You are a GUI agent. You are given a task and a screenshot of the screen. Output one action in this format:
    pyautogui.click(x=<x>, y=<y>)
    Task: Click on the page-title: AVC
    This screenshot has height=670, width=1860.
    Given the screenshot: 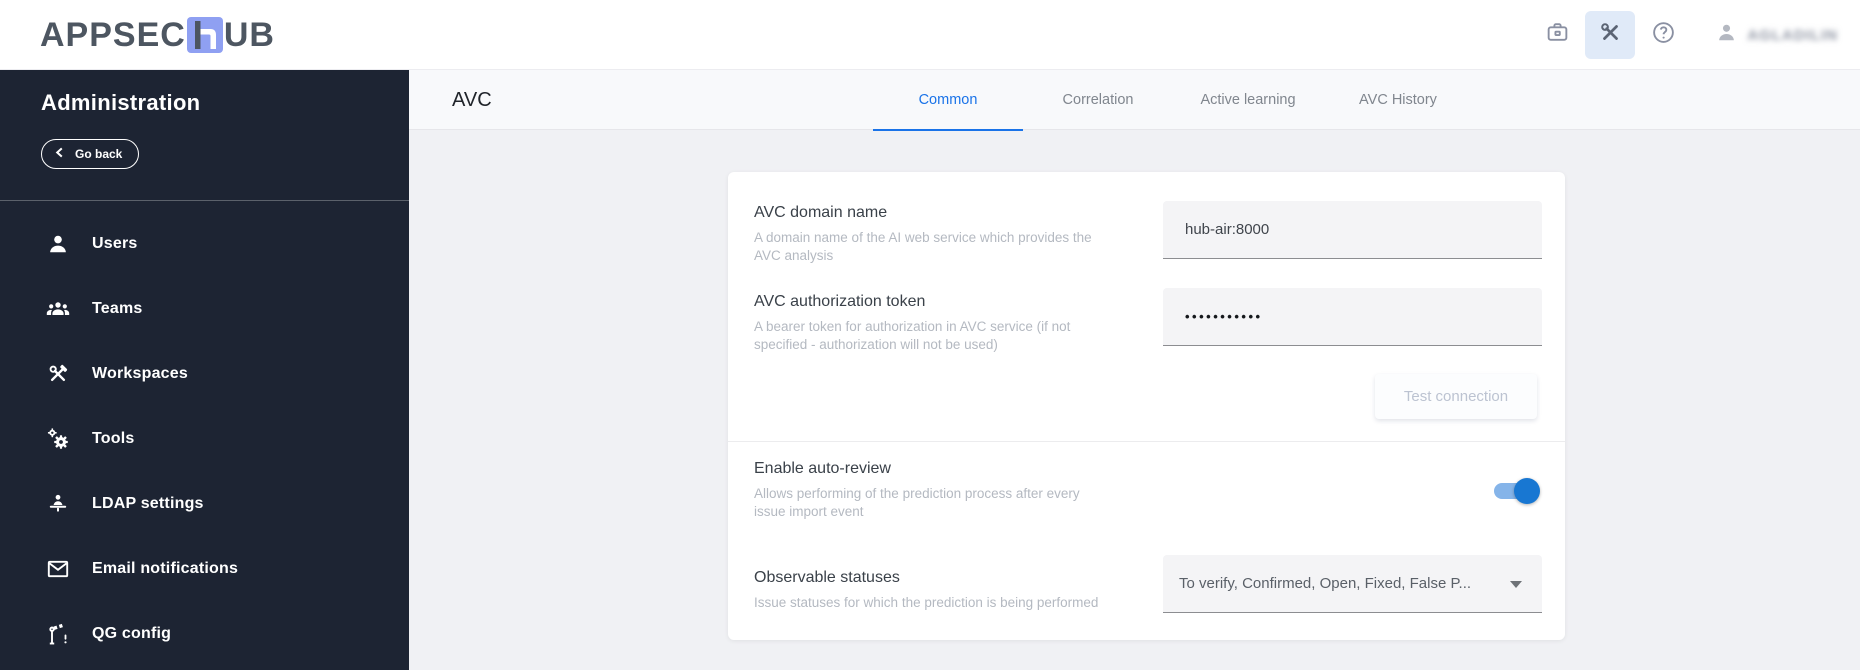 What is the action you would take?
    pyautogui.click(x=472, y=99)
    